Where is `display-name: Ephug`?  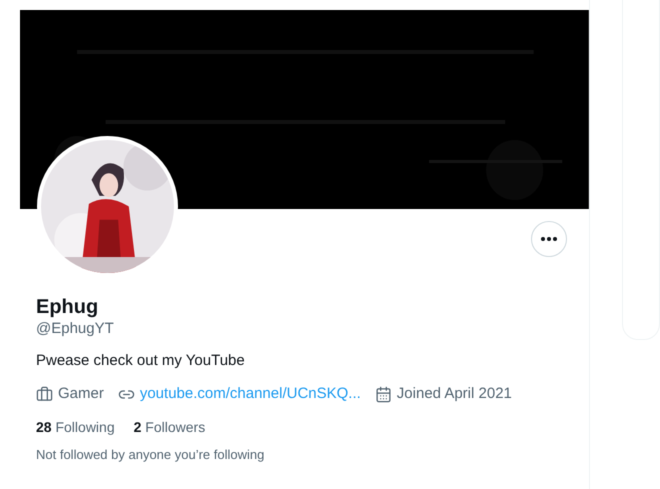 display-name: Ephug is located at coordinates (68, 307).